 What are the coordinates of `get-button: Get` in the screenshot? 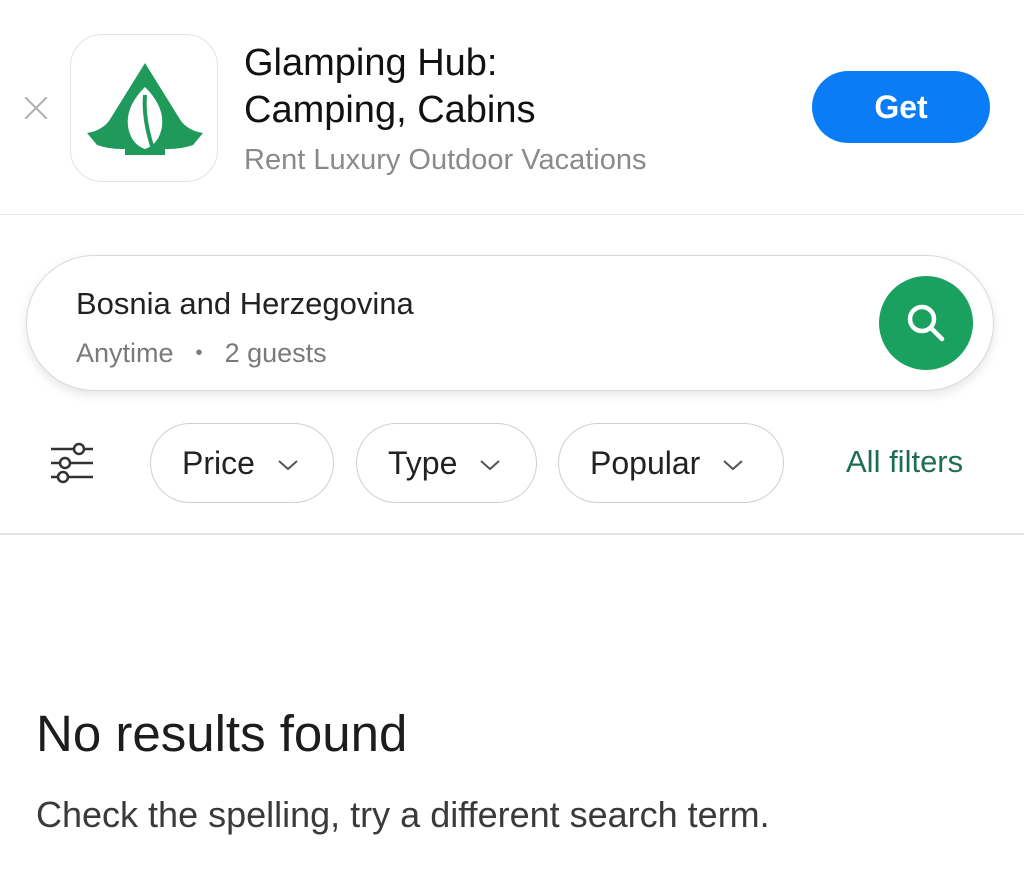 It's located at (901, 107).